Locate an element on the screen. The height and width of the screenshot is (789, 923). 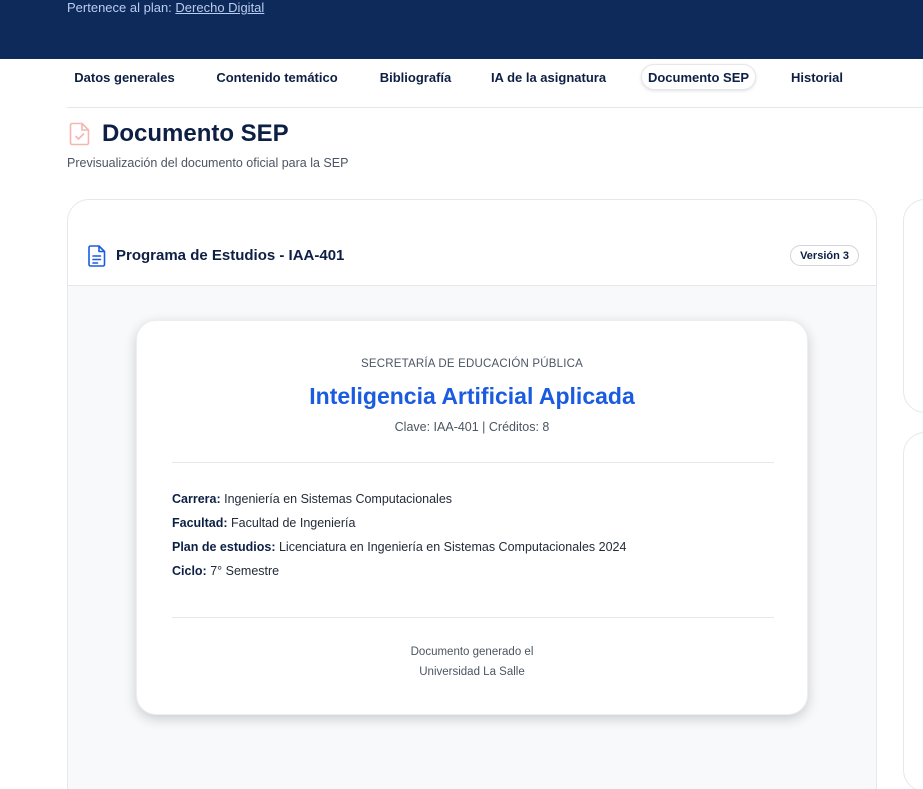
field-label: Carrera: is located at coordinates (196, 499).